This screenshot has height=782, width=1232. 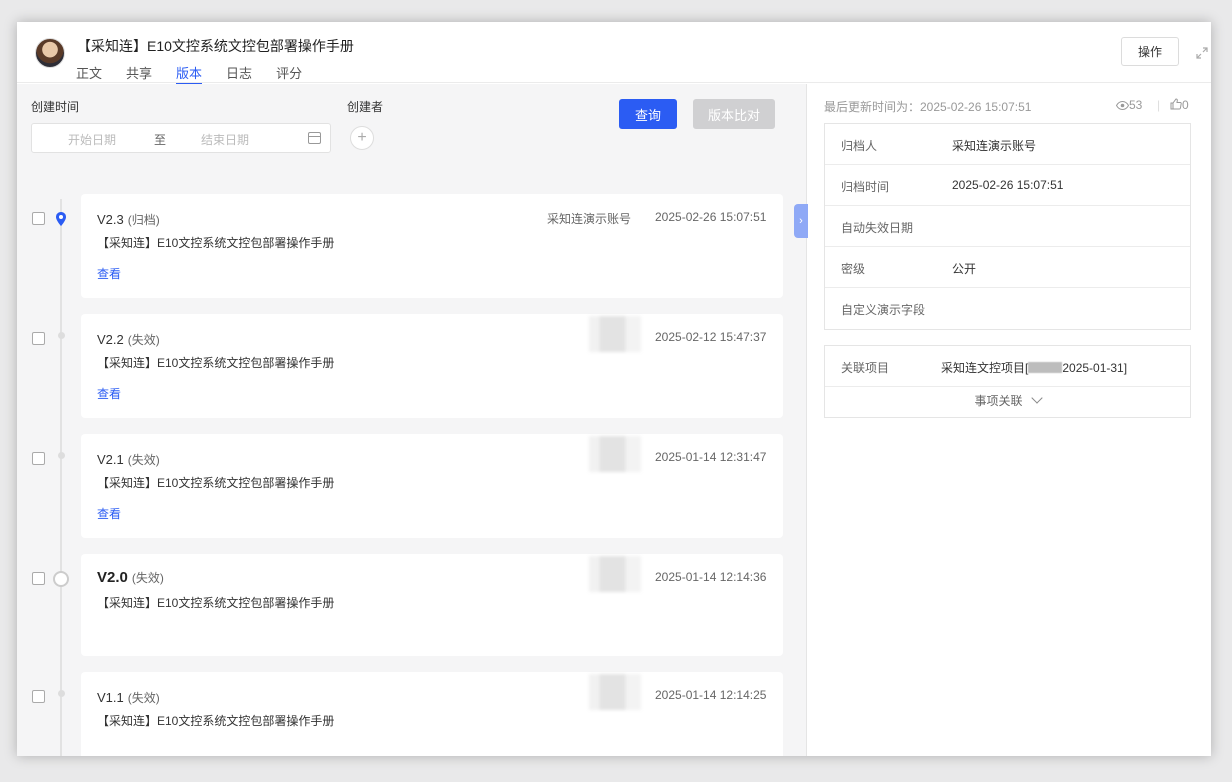 What do you see at coordinates (128, 459) in the screenshot?
I see `version-label: V2.1 (失效)` at bounding box center [128, 459].